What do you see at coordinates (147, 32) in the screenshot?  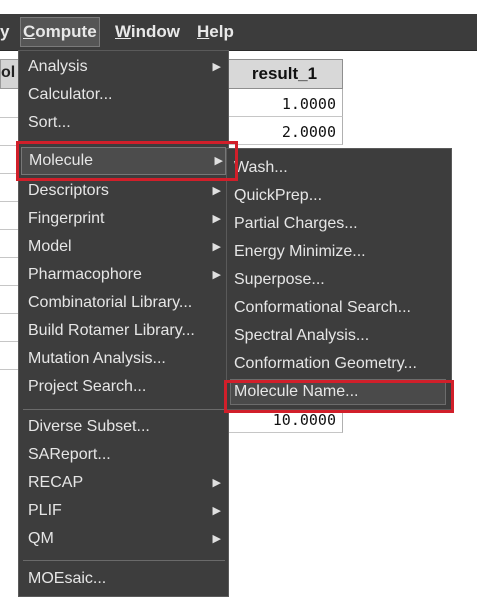 I see `menu-window: Window` at bounding box center [147, 32].